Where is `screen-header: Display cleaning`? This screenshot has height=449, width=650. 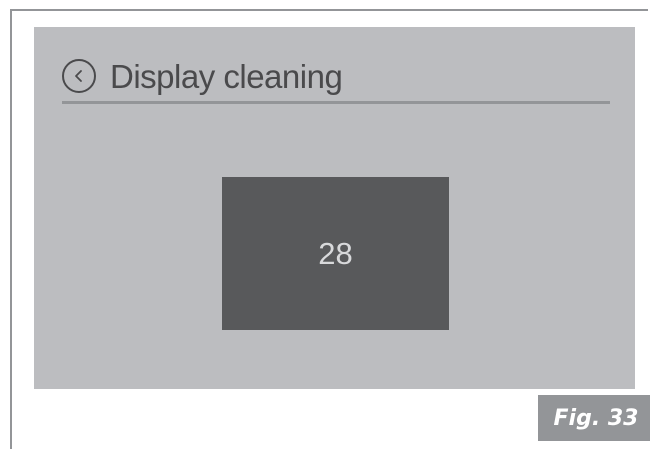 screen-header: Display cleaning is located at coordinates (336, 76).